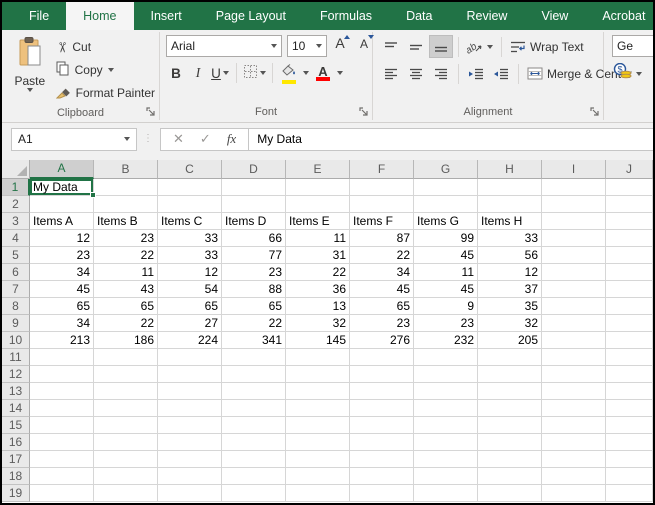  Describe the element at coordinates (318, 289) in the screenshot. I see `cell-e7: 36` at that location.